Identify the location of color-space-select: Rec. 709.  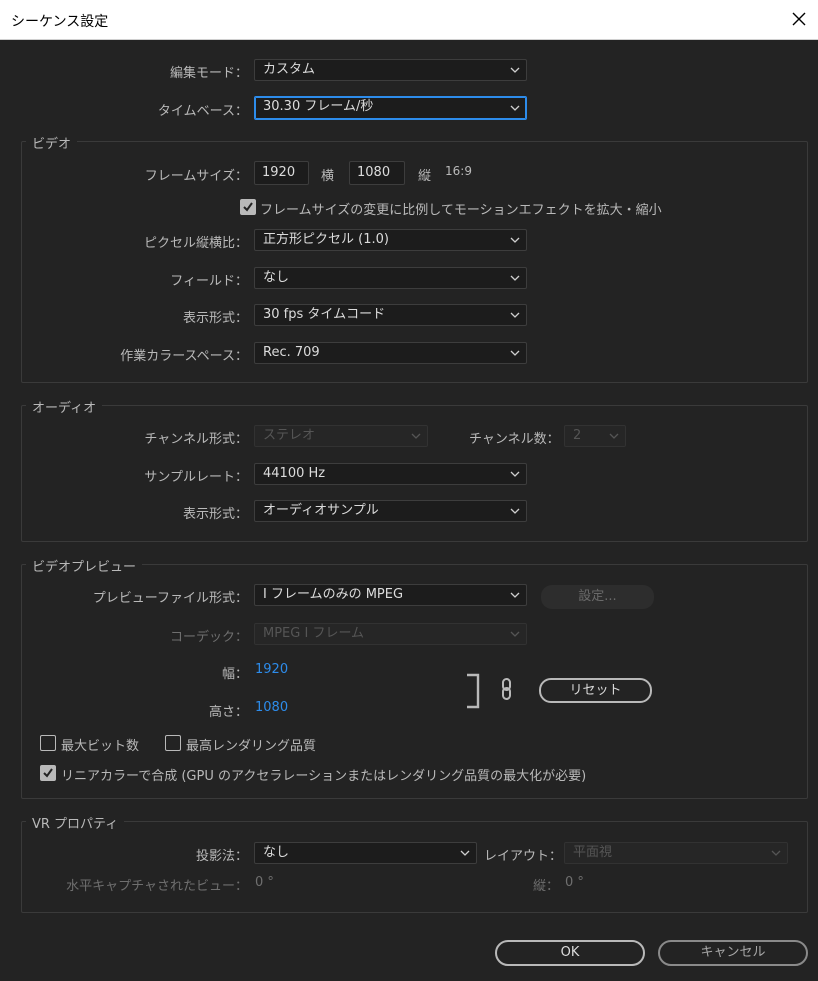
(390, 353).